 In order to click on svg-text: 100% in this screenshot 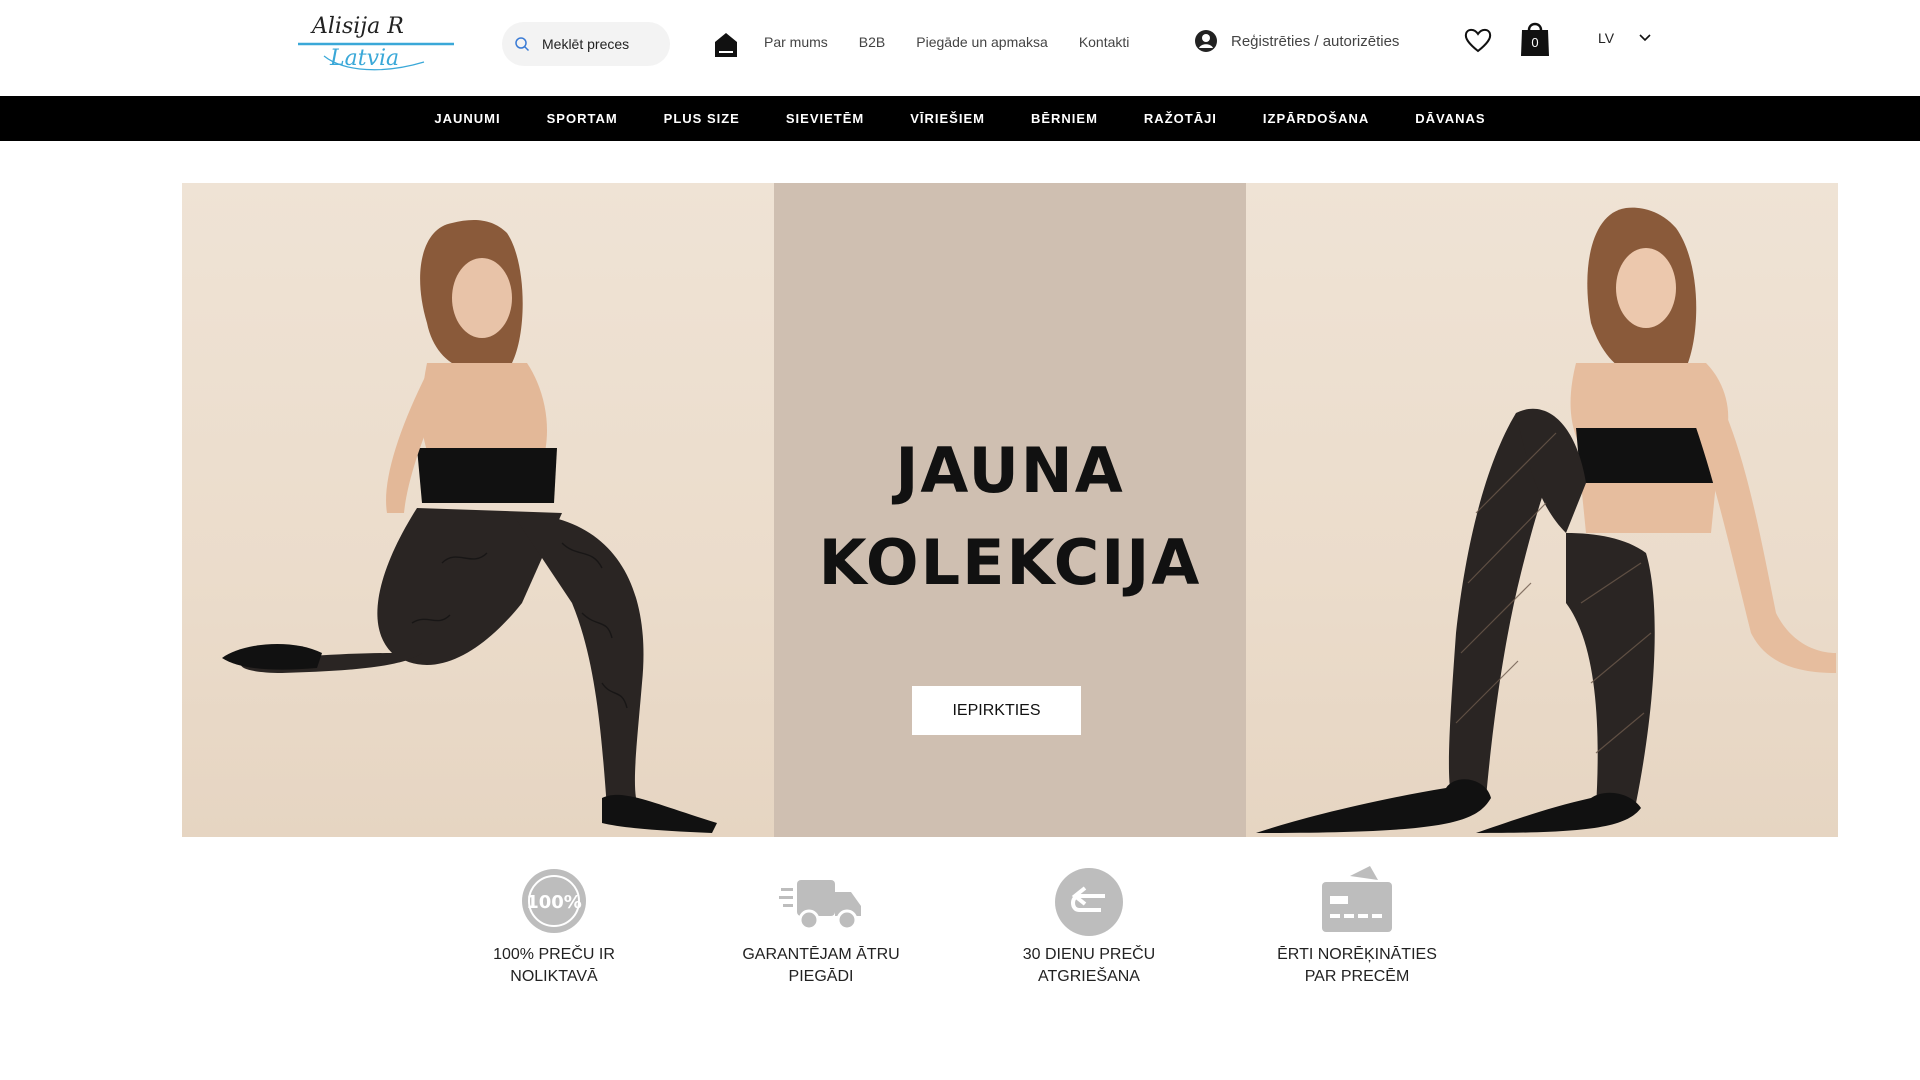, I will do `click(554, 902)`.